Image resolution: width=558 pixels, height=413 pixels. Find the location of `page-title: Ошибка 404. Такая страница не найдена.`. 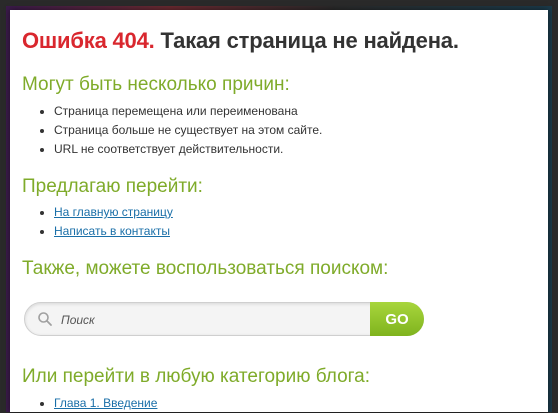

page-title: Ошибка 404. Такая страница не найдена. is located at coordinates (240, 41).